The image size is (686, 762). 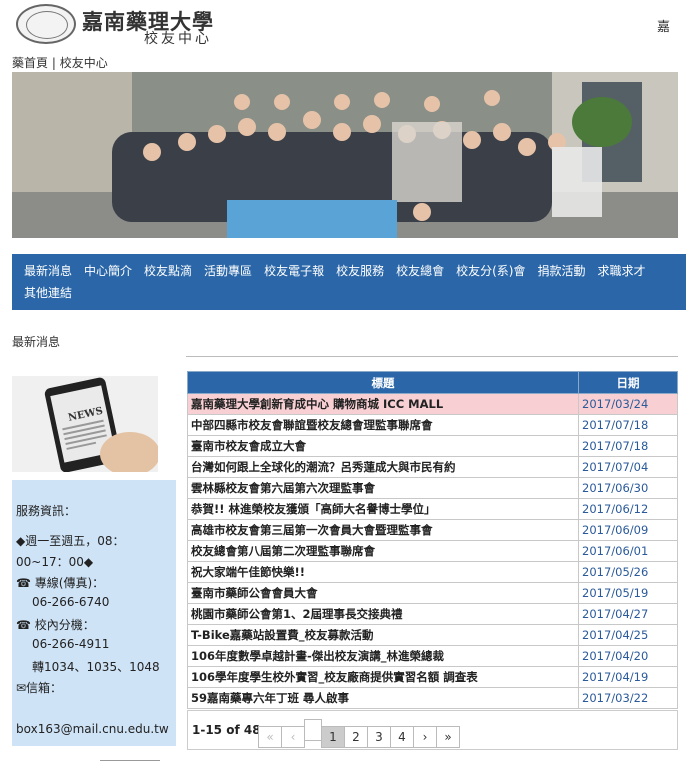 What do you see at coordinates (343, 25) in the screenshot?
I see `site-header: 嘉南藥理大學 校友中心 嘉` at bounding box center [343, 25].